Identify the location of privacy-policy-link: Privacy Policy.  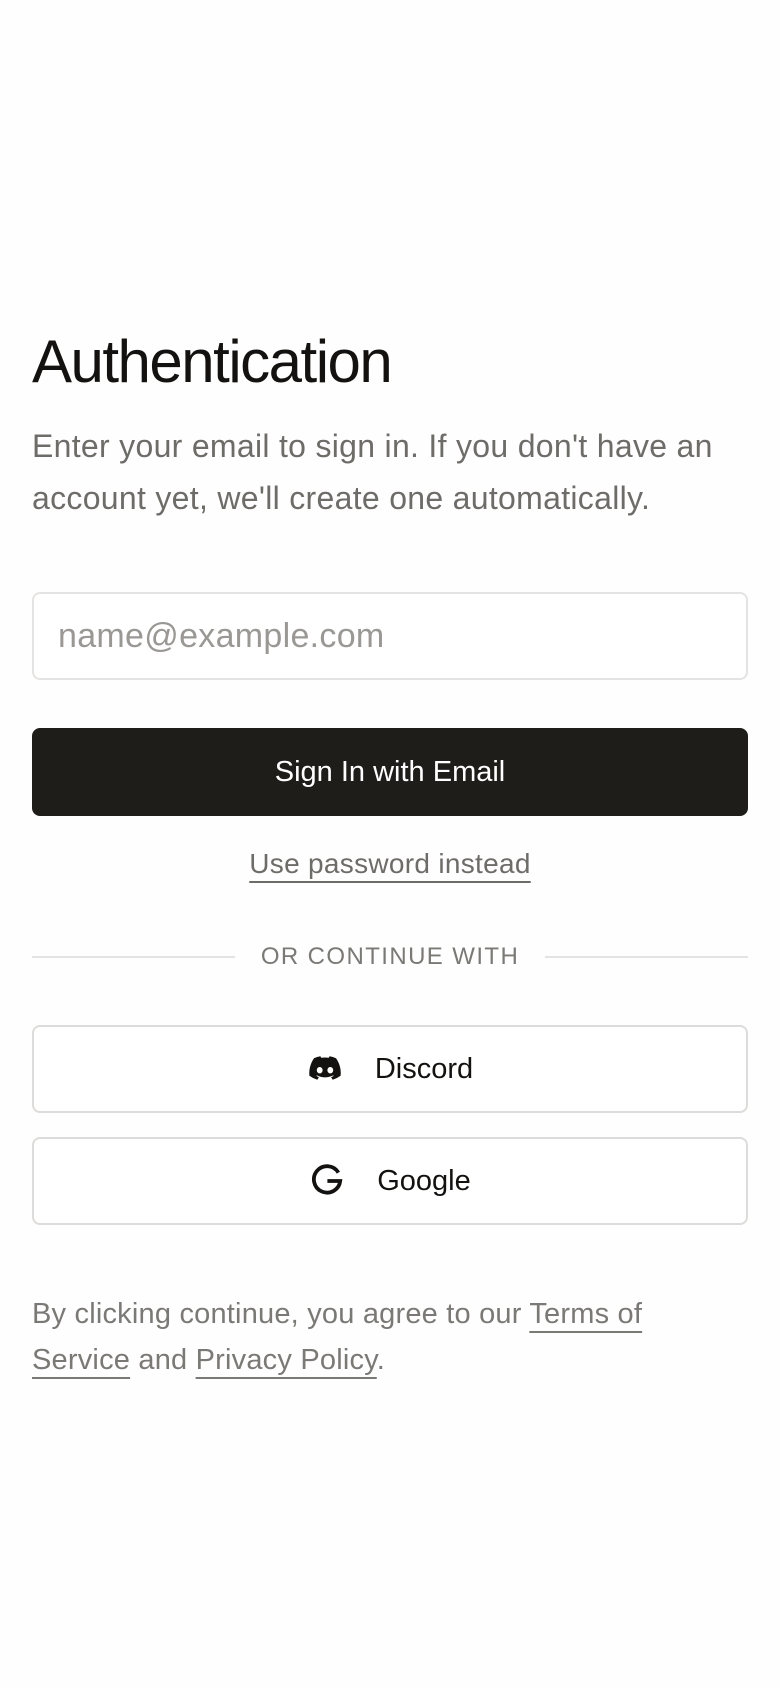
(286, 1360).